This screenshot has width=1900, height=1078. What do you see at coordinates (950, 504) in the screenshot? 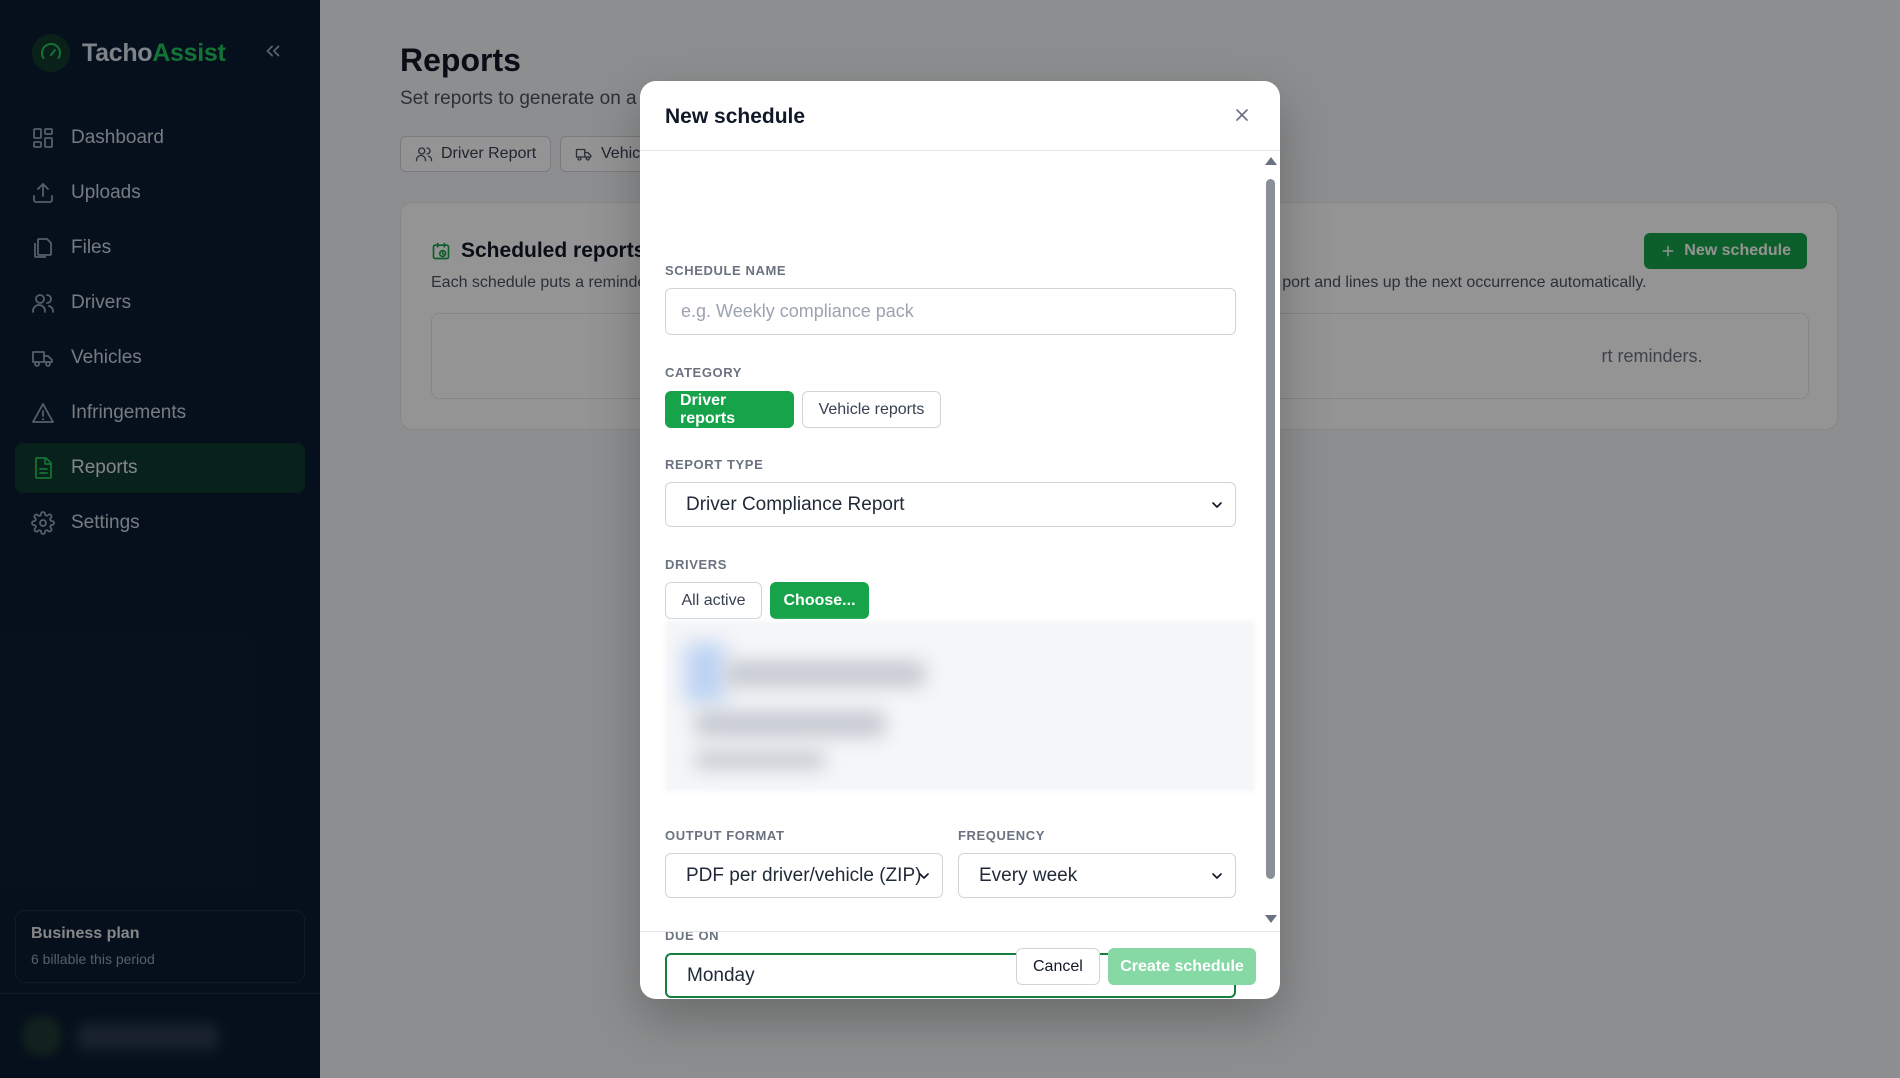
I see `report-type-select: Driver Compliance Report` at bounding box center [950, 504].